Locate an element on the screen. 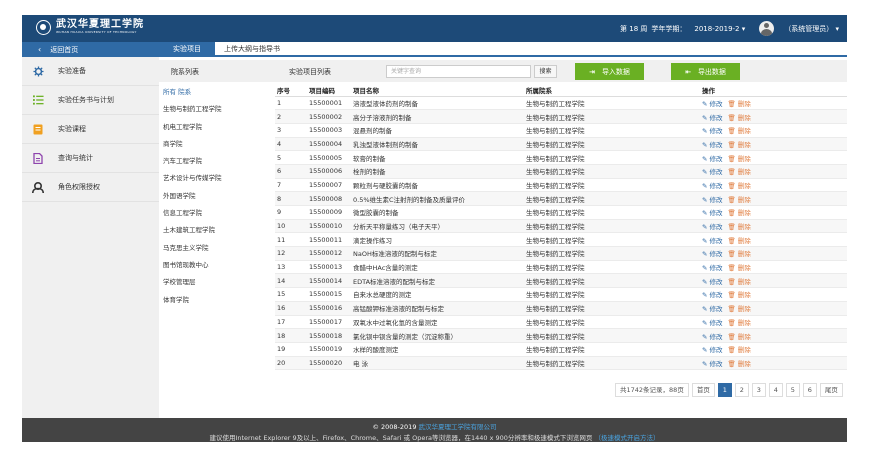 The image size is (883, 459). project-code: 15500014 is located at coordinates (326, 280).